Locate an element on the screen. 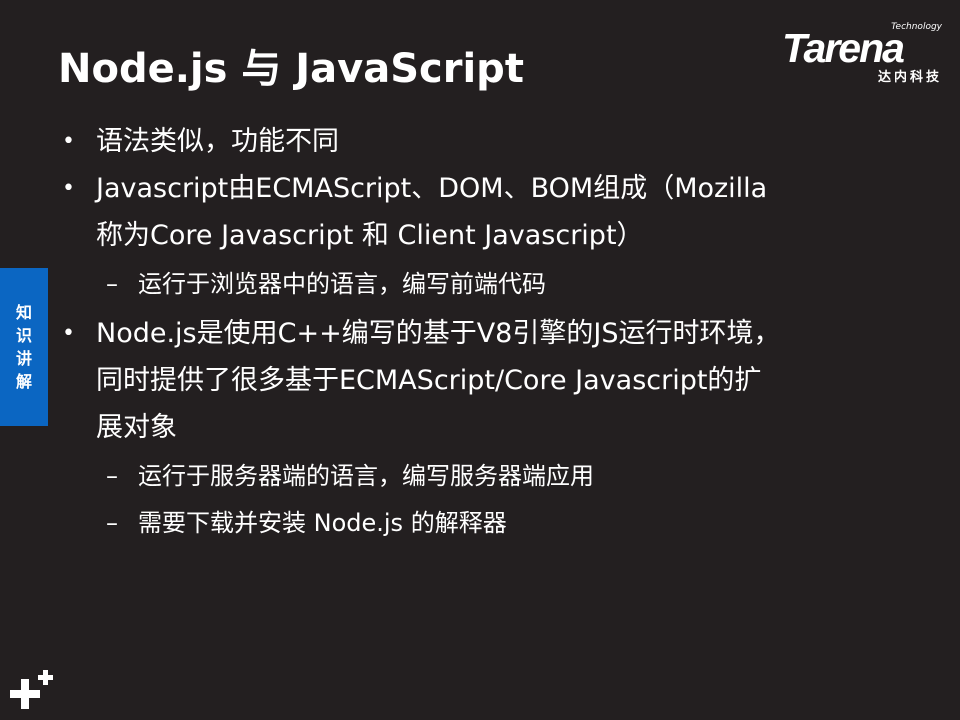 The height and width of the screenshot is (720, 960). sub-bullet-text: 需要下载并安装 Node.js 的解释器 is located at coordinates (322, 523).